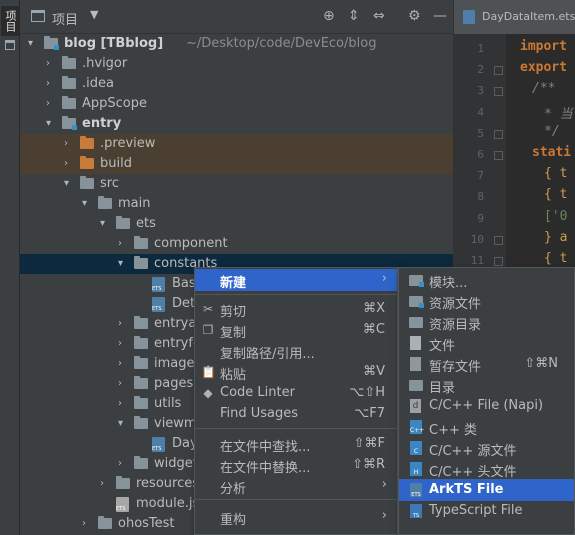 This screenshot has width=575, height=535. What do you see at coordinates (146, 523) in the screenshot?
I see `tree-item-label: ohosTest` at bounding box center [146, 523].